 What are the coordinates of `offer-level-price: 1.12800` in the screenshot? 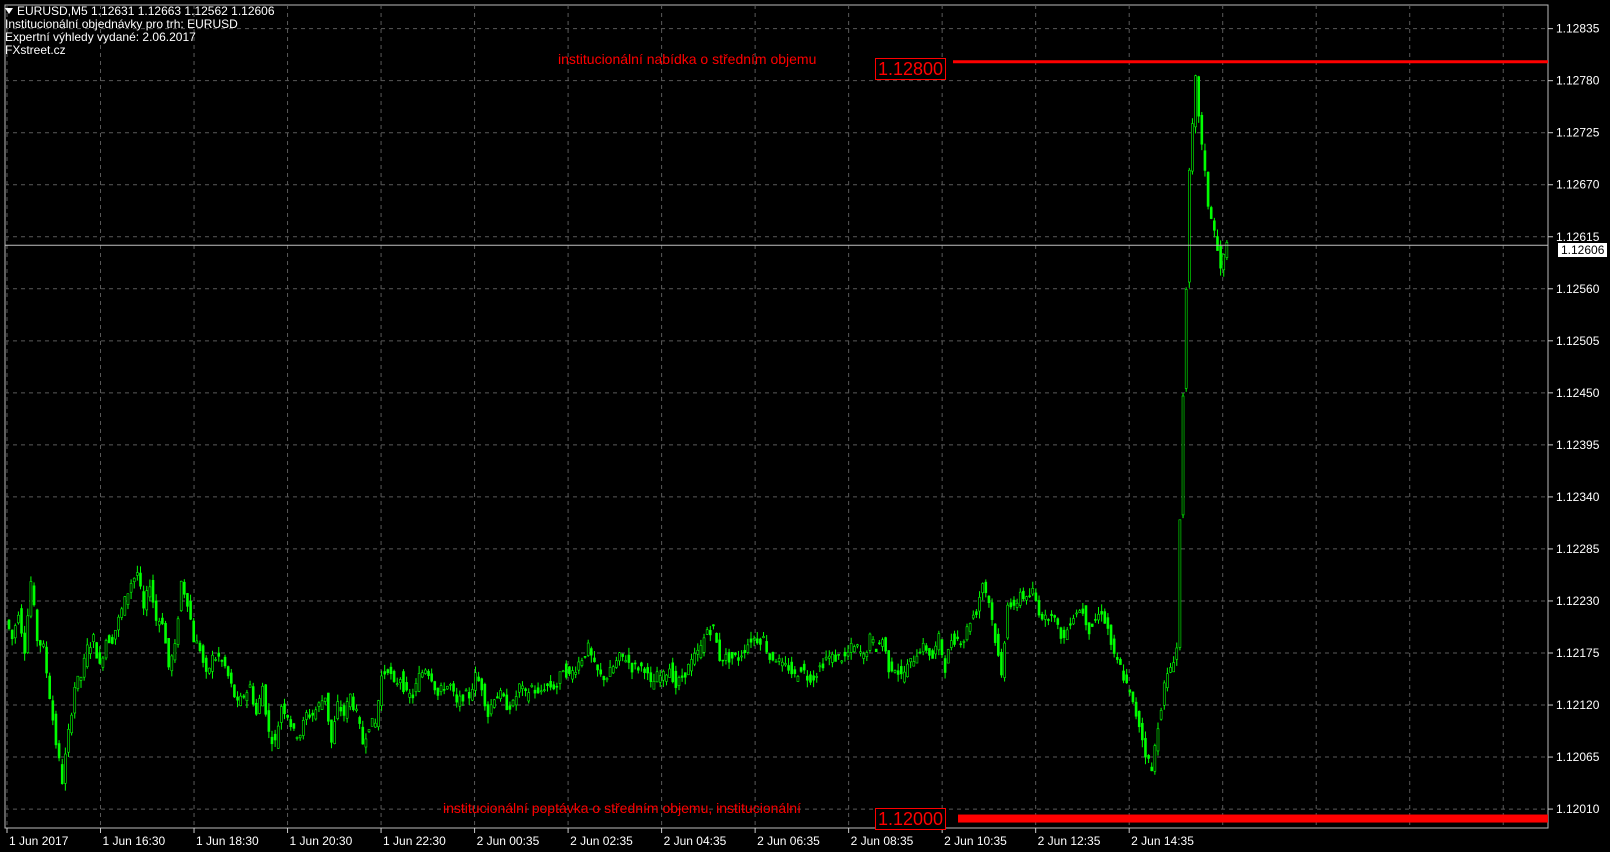 It's located at (911, 69).